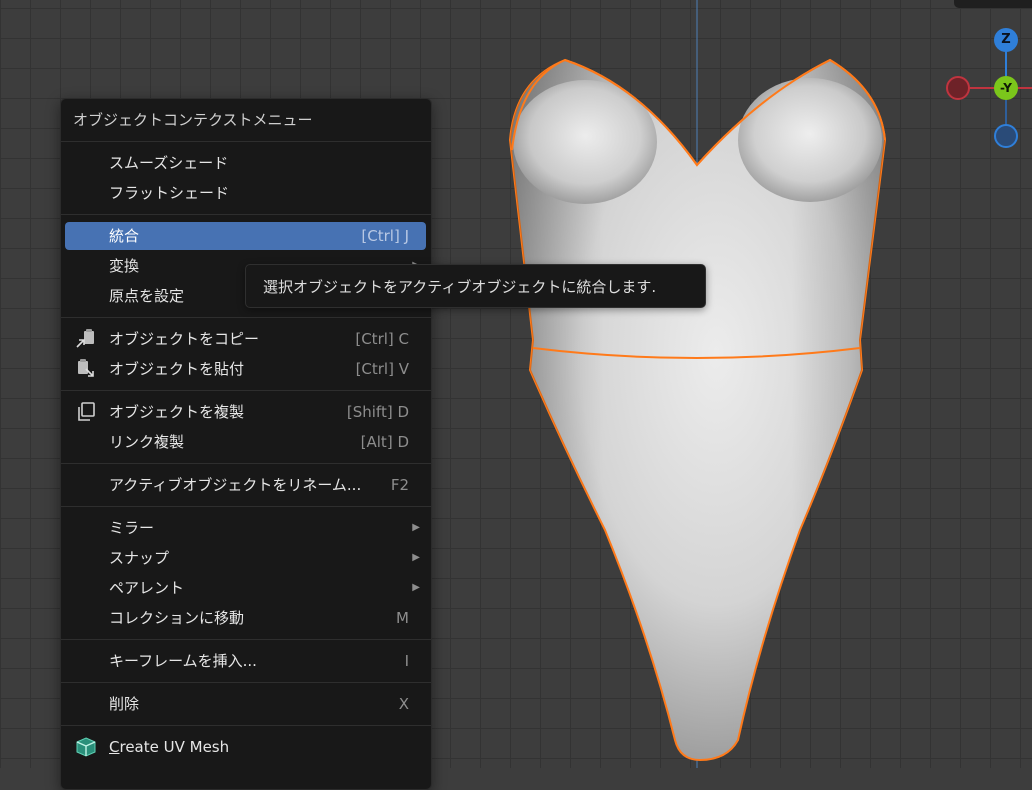 This screenshot has width=1032, height=790. What do you see at coordinates (406, 661) in the screenshot?
I see `menu-item-shortcut: I` at bounding box center [406, 661].